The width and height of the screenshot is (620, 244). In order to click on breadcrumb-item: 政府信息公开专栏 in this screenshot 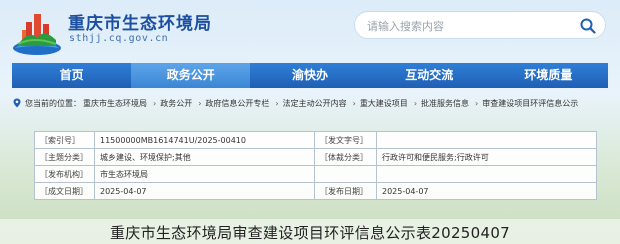, I will do `click(237, 103)`.